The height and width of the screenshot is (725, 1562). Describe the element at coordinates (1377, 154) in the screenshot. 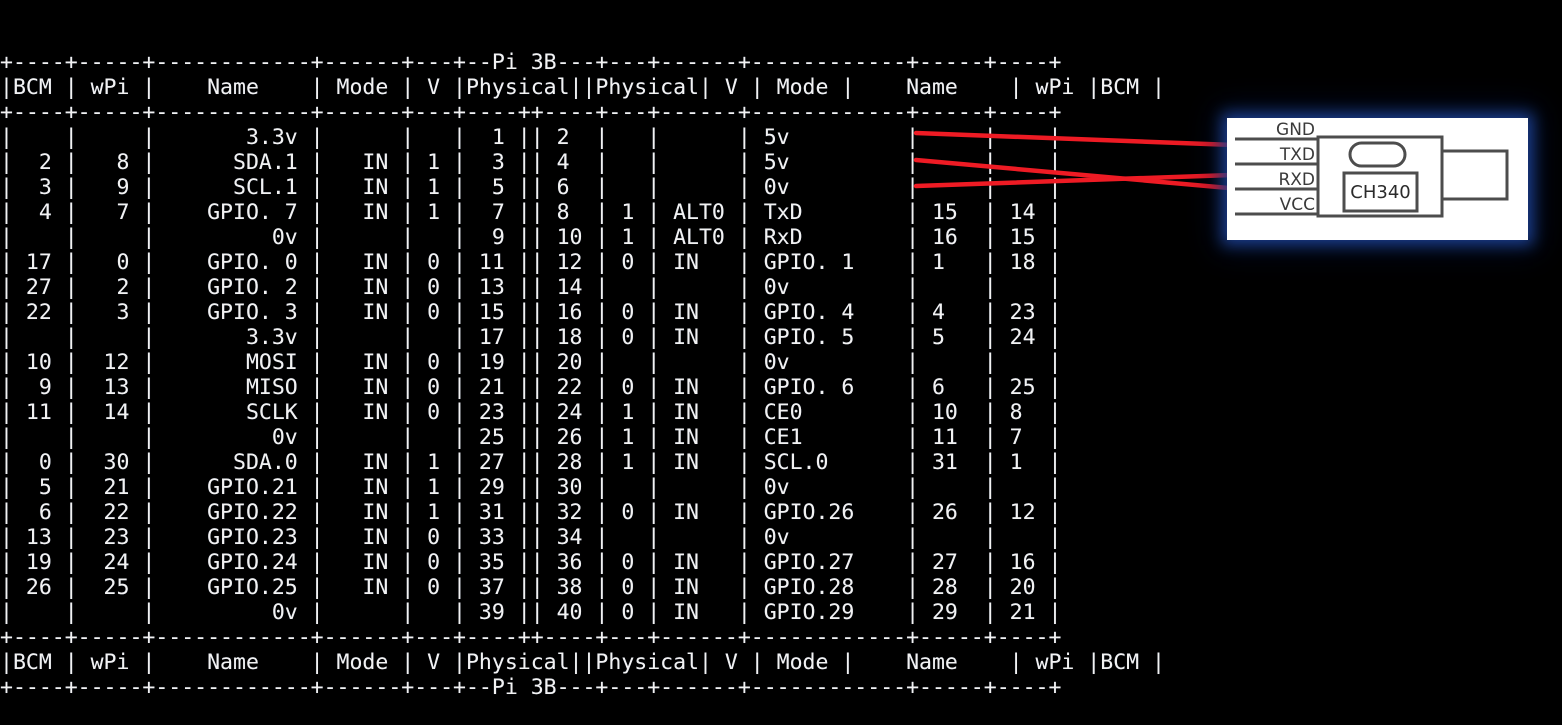

I see `oblong-component-icon` at that location.